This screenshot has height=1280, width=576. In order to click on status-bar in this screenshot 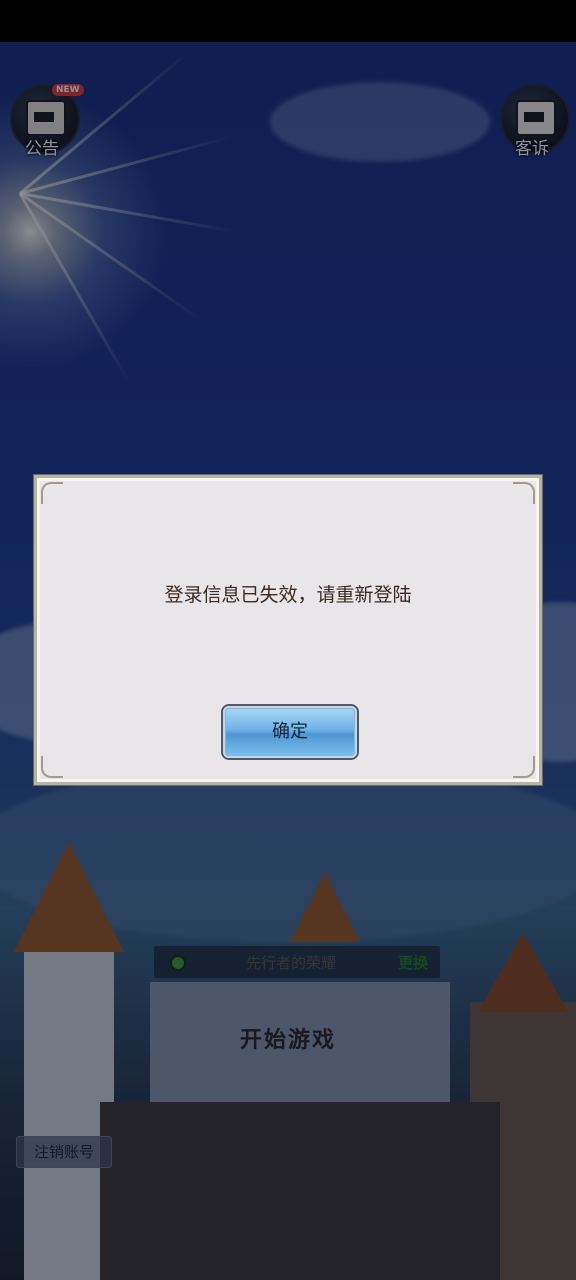, I will do `click(288, 21)`.